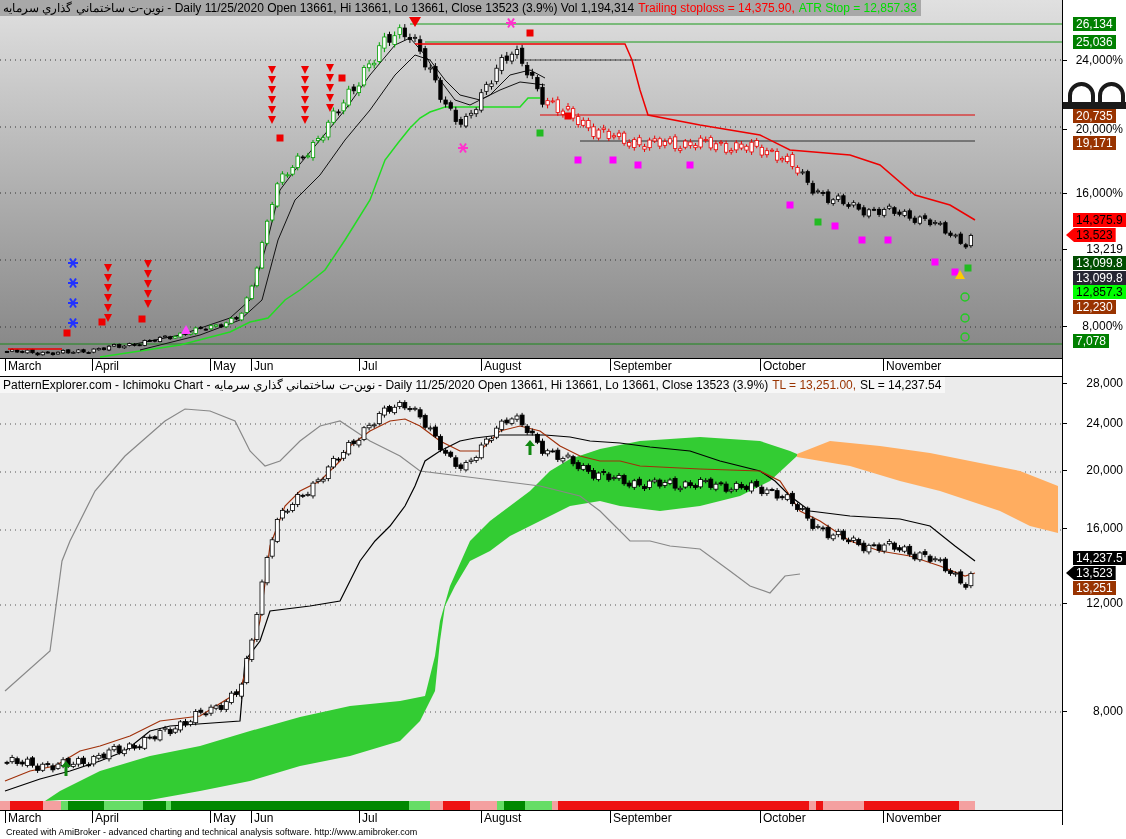  What do you see at coordinates (1102, 326) in the screenshot?
I see `axis-tick-label: 8,000%` at bounding box center [1102, 326].